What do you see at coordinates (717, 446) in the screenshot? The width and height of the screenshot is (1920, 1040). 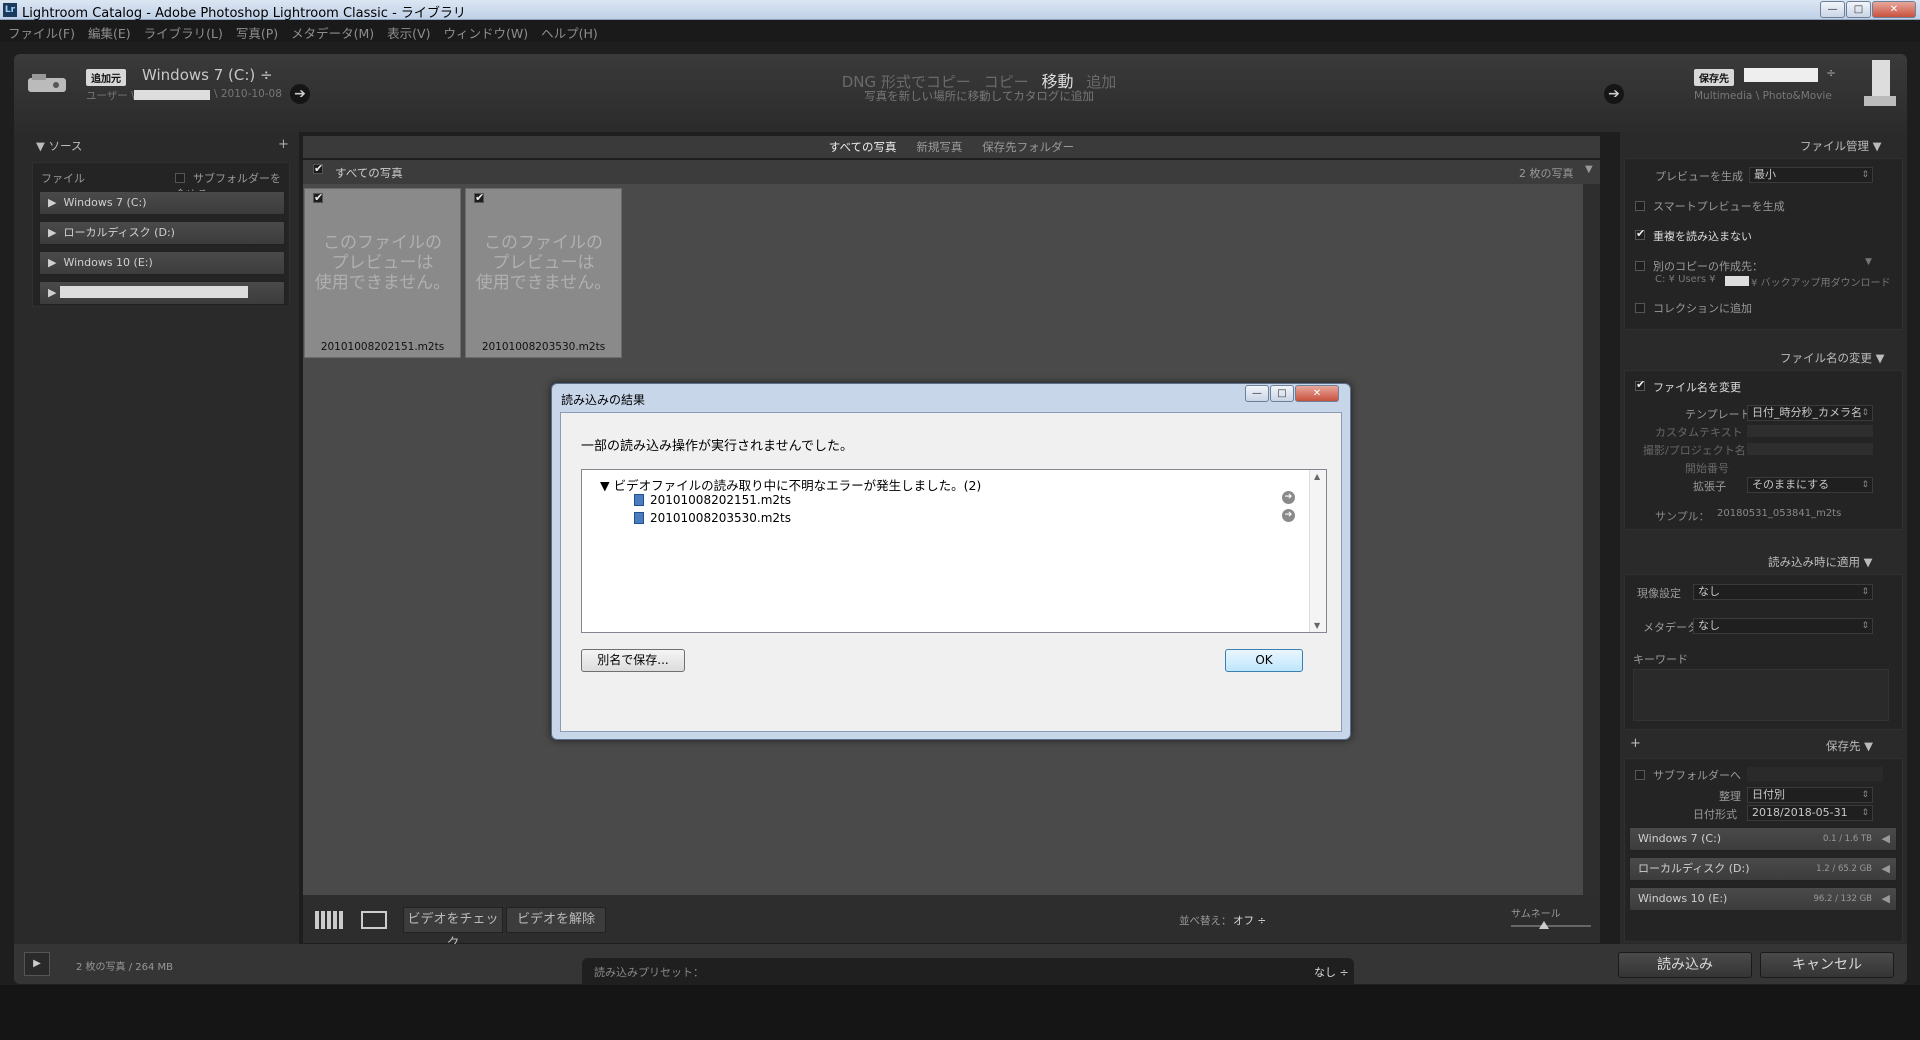 I see `dialog-message: 一部の読み込み操作が実行されませんでした。` at bounding box center [717, 446].